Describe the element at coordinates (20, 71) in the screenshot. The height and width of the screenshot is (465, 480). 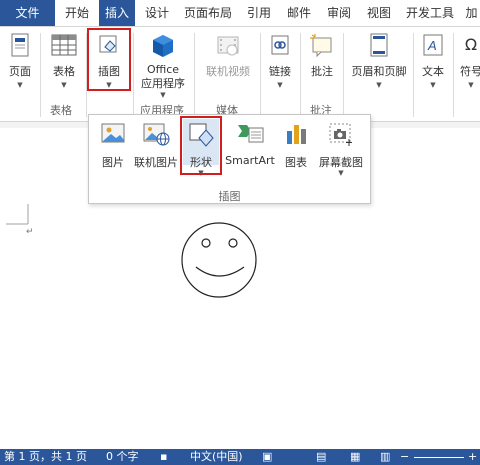
I see `cover-page-label: 页面` at that location.